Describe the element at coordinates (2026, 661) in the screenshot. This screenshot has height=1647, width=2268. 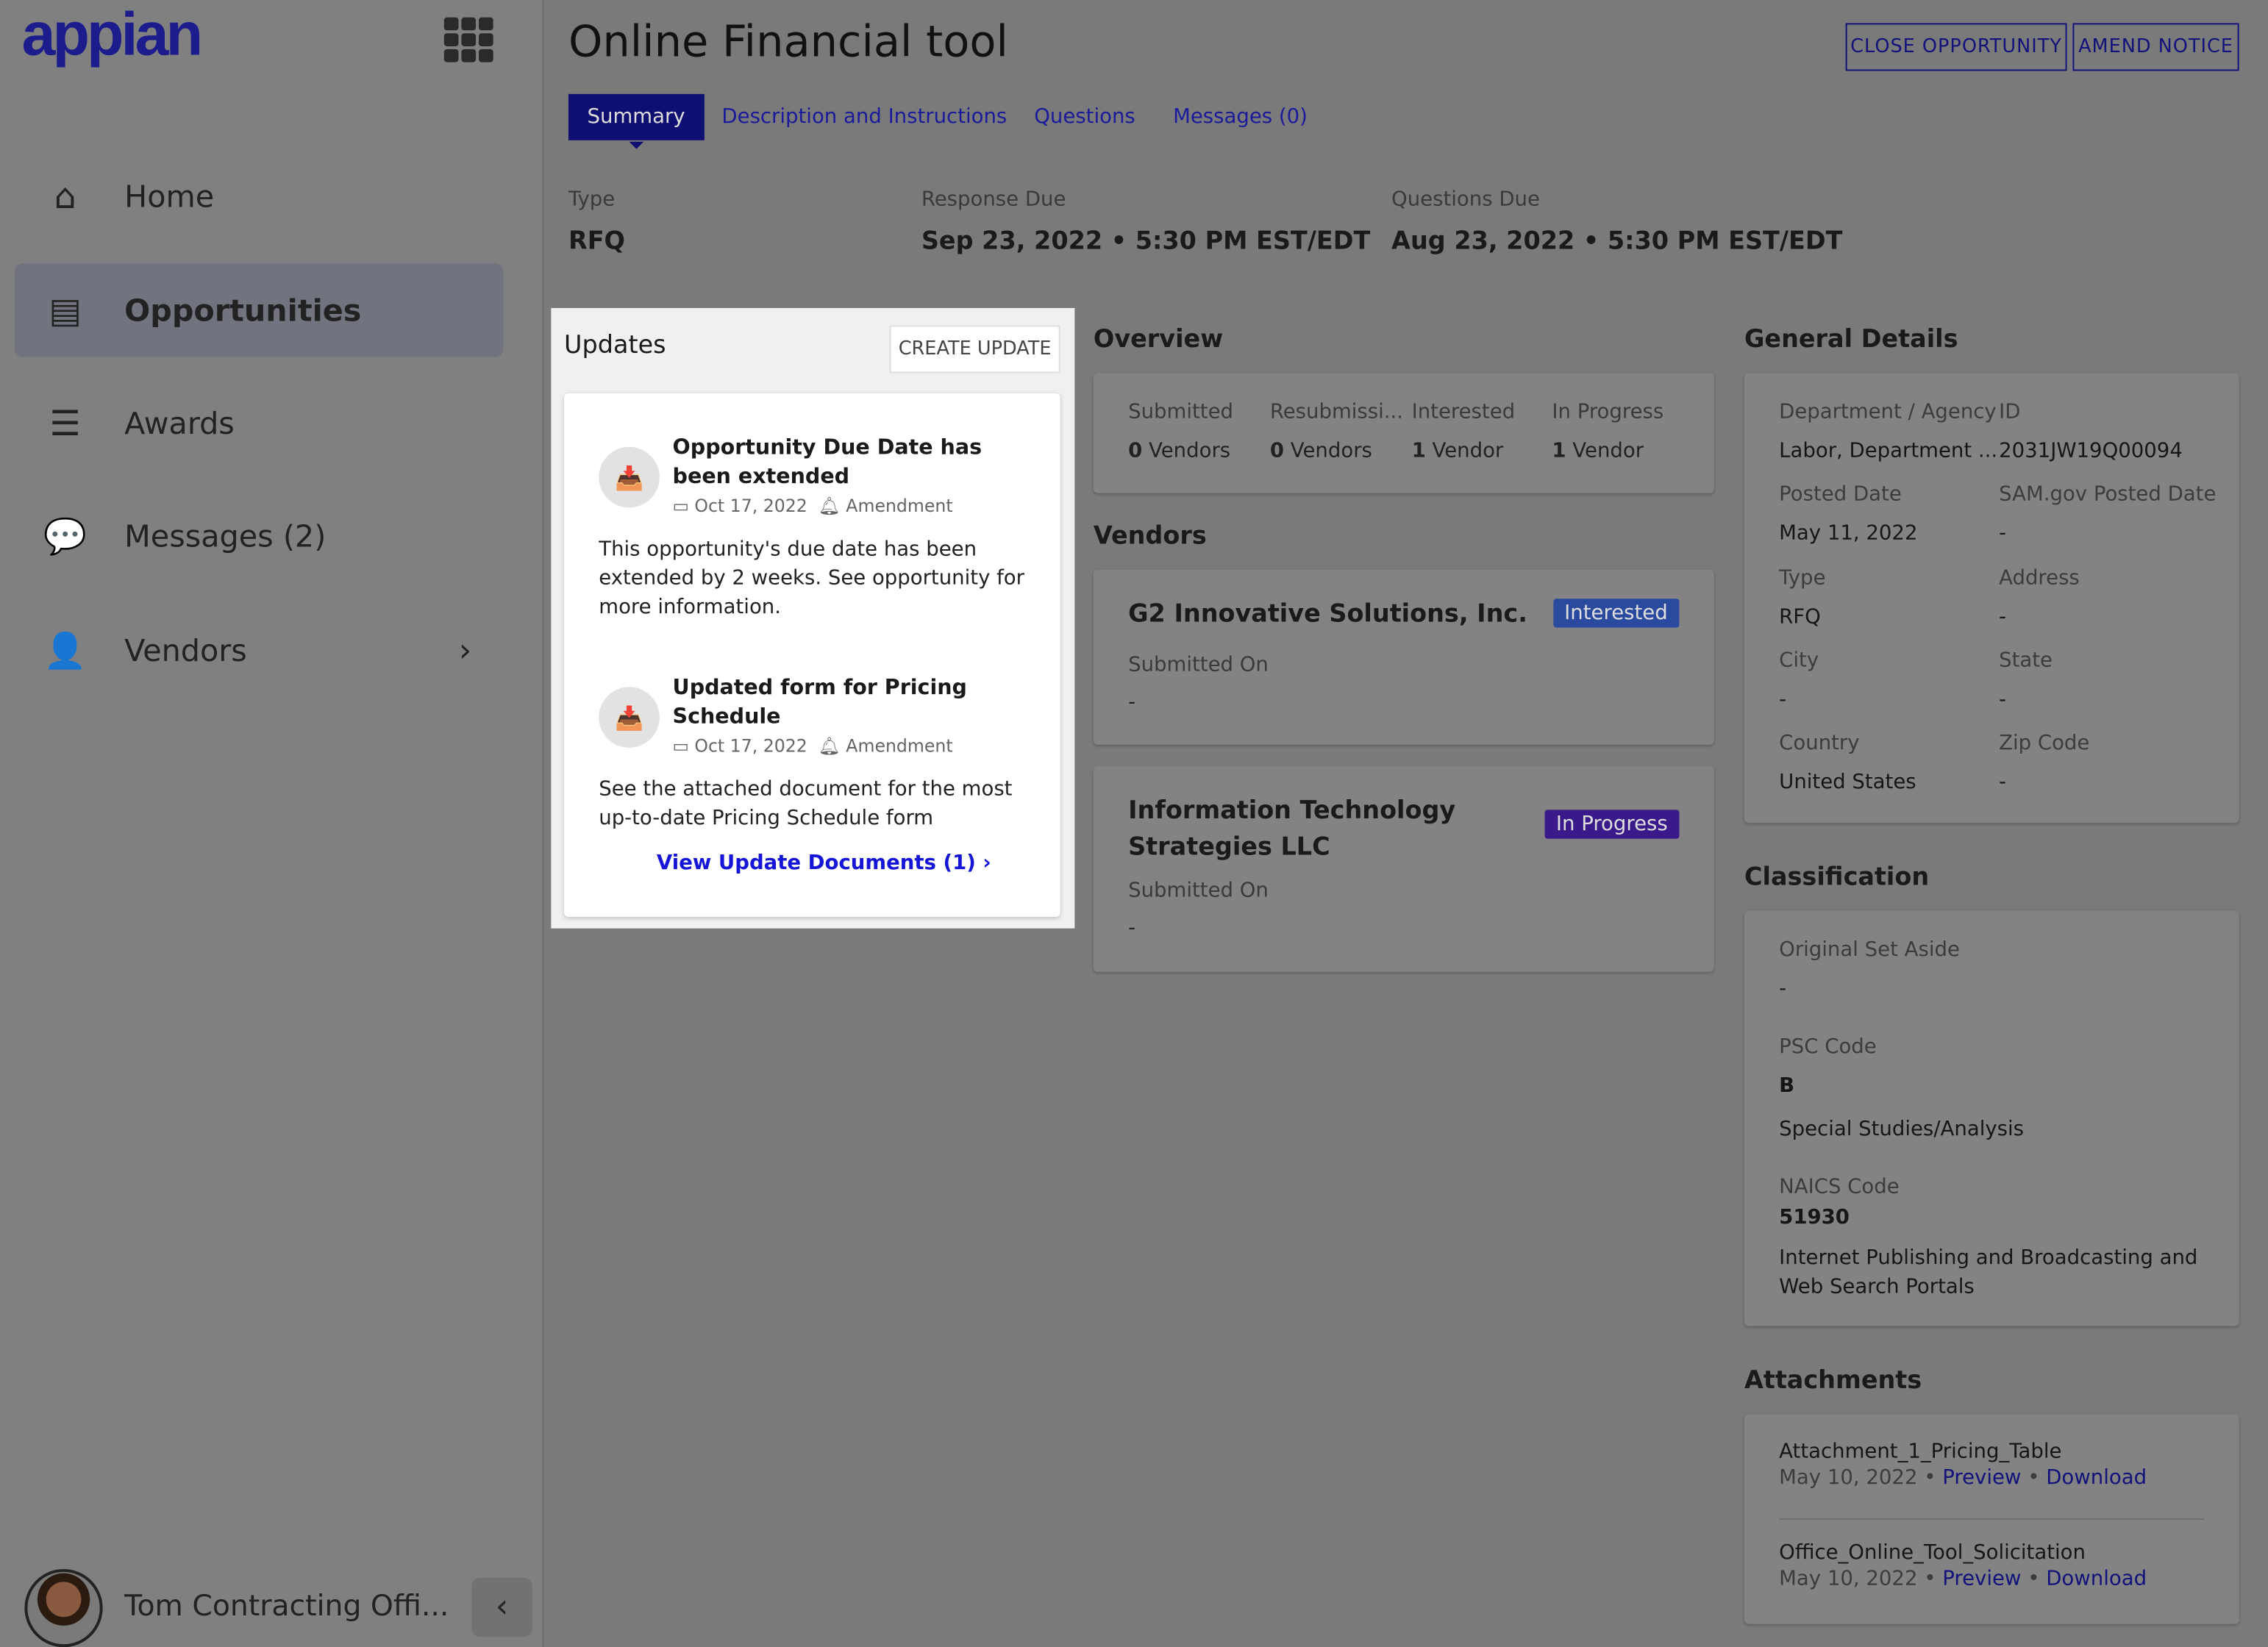
I see `field-label: State` at that location.